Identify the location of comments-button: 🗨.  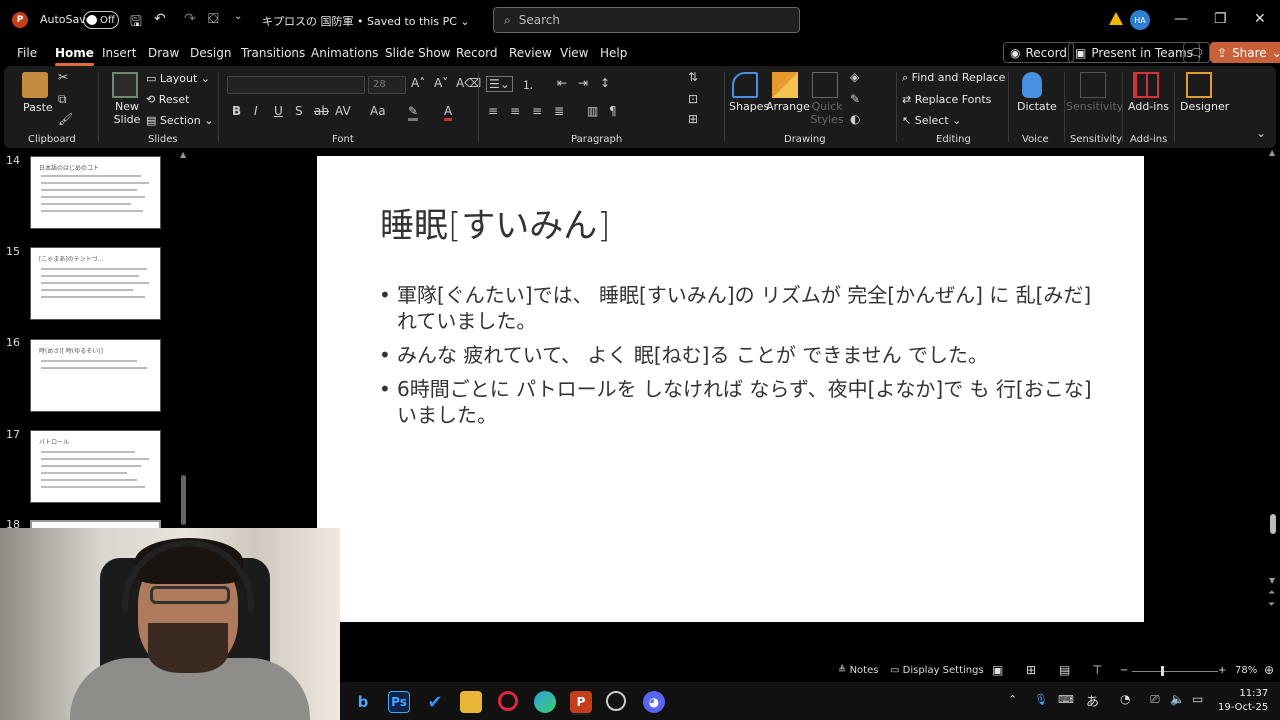
(1197, 52).